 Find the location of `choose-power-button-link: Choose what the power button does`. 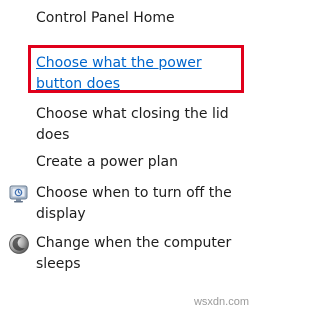

choose-power-button-link: Choose what the power button does is located at coordinates (142, 74).